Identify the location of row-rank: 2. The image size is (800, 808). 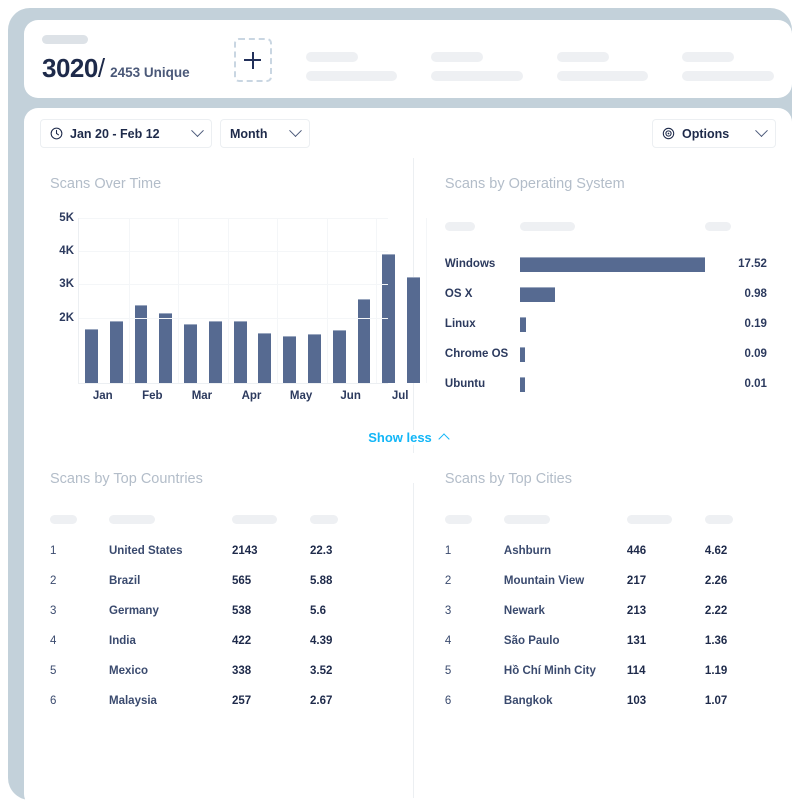
(53, 581).